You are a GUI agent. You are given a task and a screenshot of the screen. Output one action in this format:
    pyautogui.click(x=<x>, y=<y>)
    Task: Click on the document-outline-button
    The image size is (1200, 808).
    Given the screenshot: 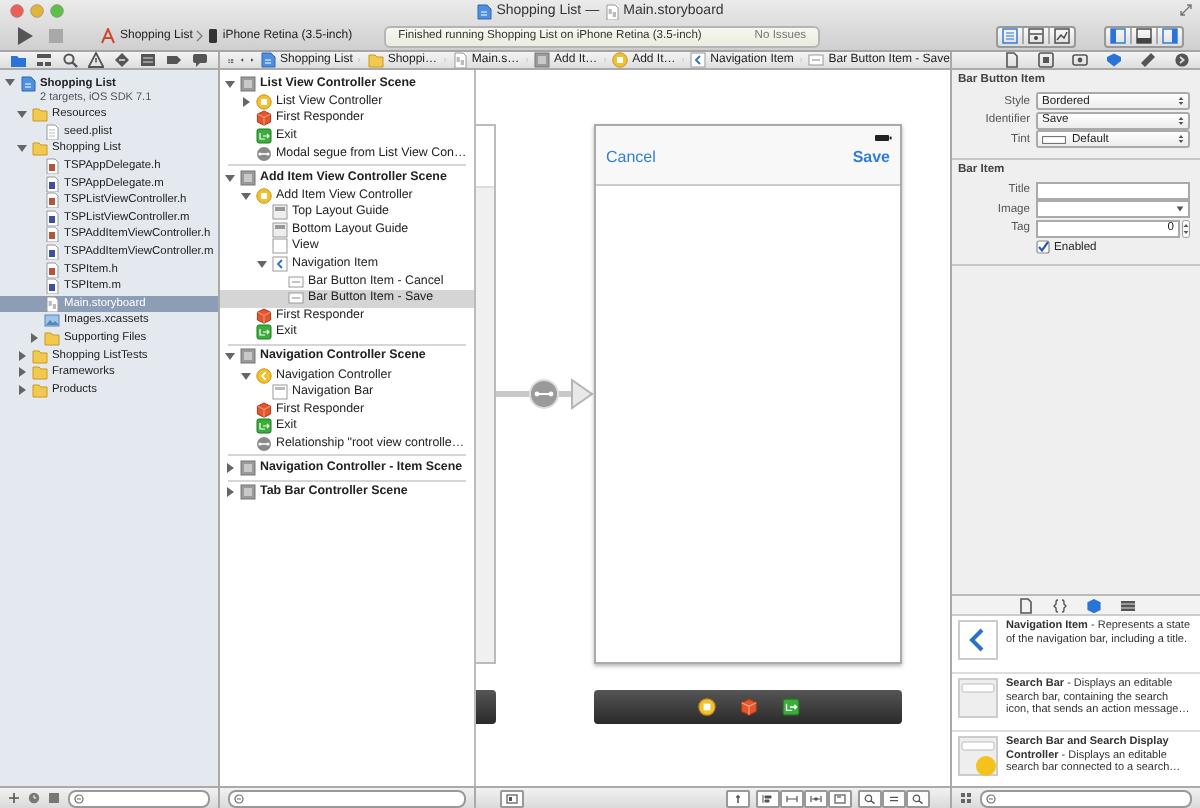 What is the action you would take?
    pyautogui.click(x=512, y=798)
    